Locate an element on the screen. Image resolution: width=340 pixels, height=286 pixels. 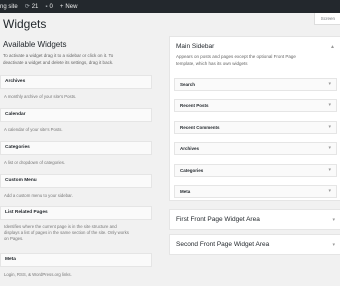
widget-description: A monthly archive of your site's Posts. is located at coordinates (40, 96).